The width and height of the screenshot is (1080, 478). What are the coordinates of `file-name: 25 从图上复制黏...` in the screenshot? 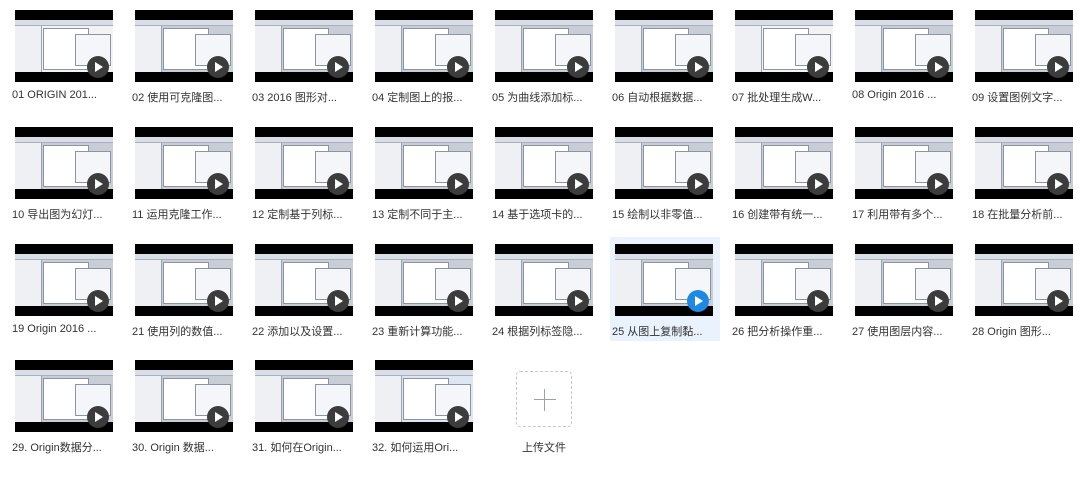 It's located at (657, 332).